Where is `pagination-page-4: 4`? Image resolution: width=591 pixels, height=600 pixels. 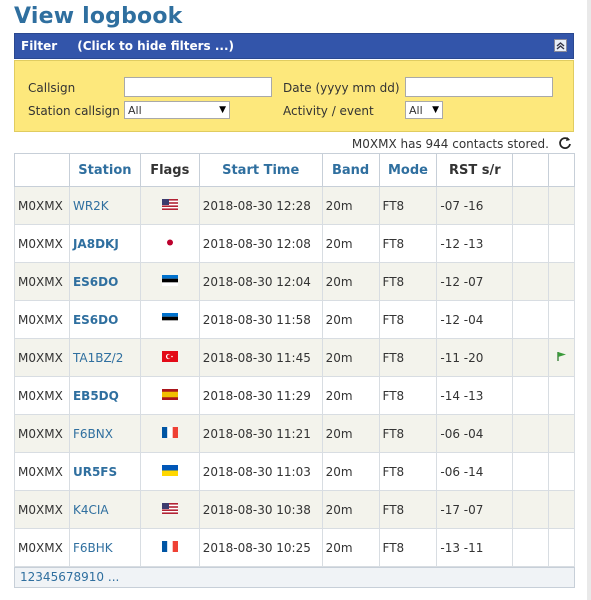 pagination-page-4: 4 is located at coordinates (47, 577).